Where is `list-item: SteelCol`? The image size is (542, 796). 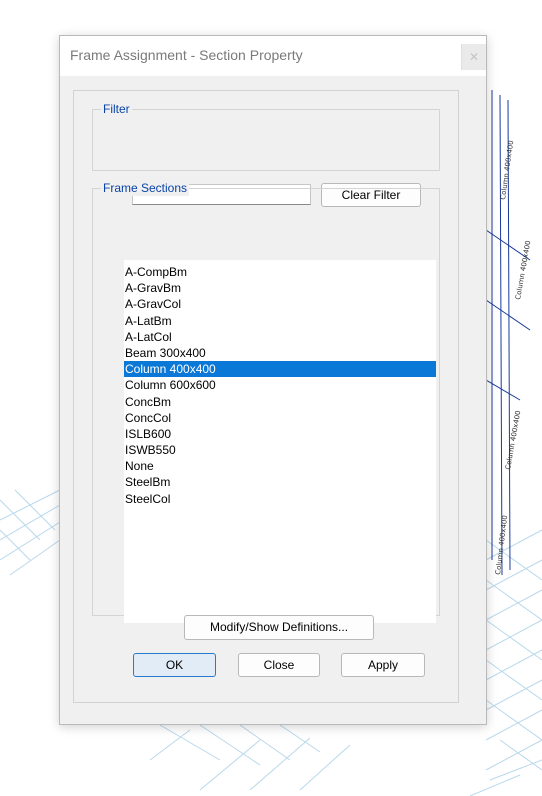
list-item: SteelCol is located at coordinates (280, 499).